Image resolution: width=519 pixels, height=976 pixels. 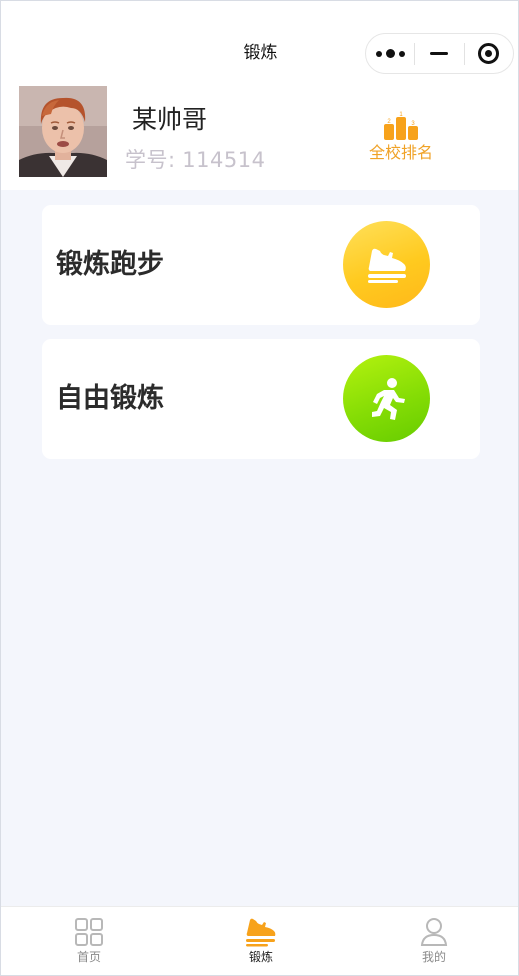 I want to click on school-ranking-label: 全校排名, so click(x=400, y=152).